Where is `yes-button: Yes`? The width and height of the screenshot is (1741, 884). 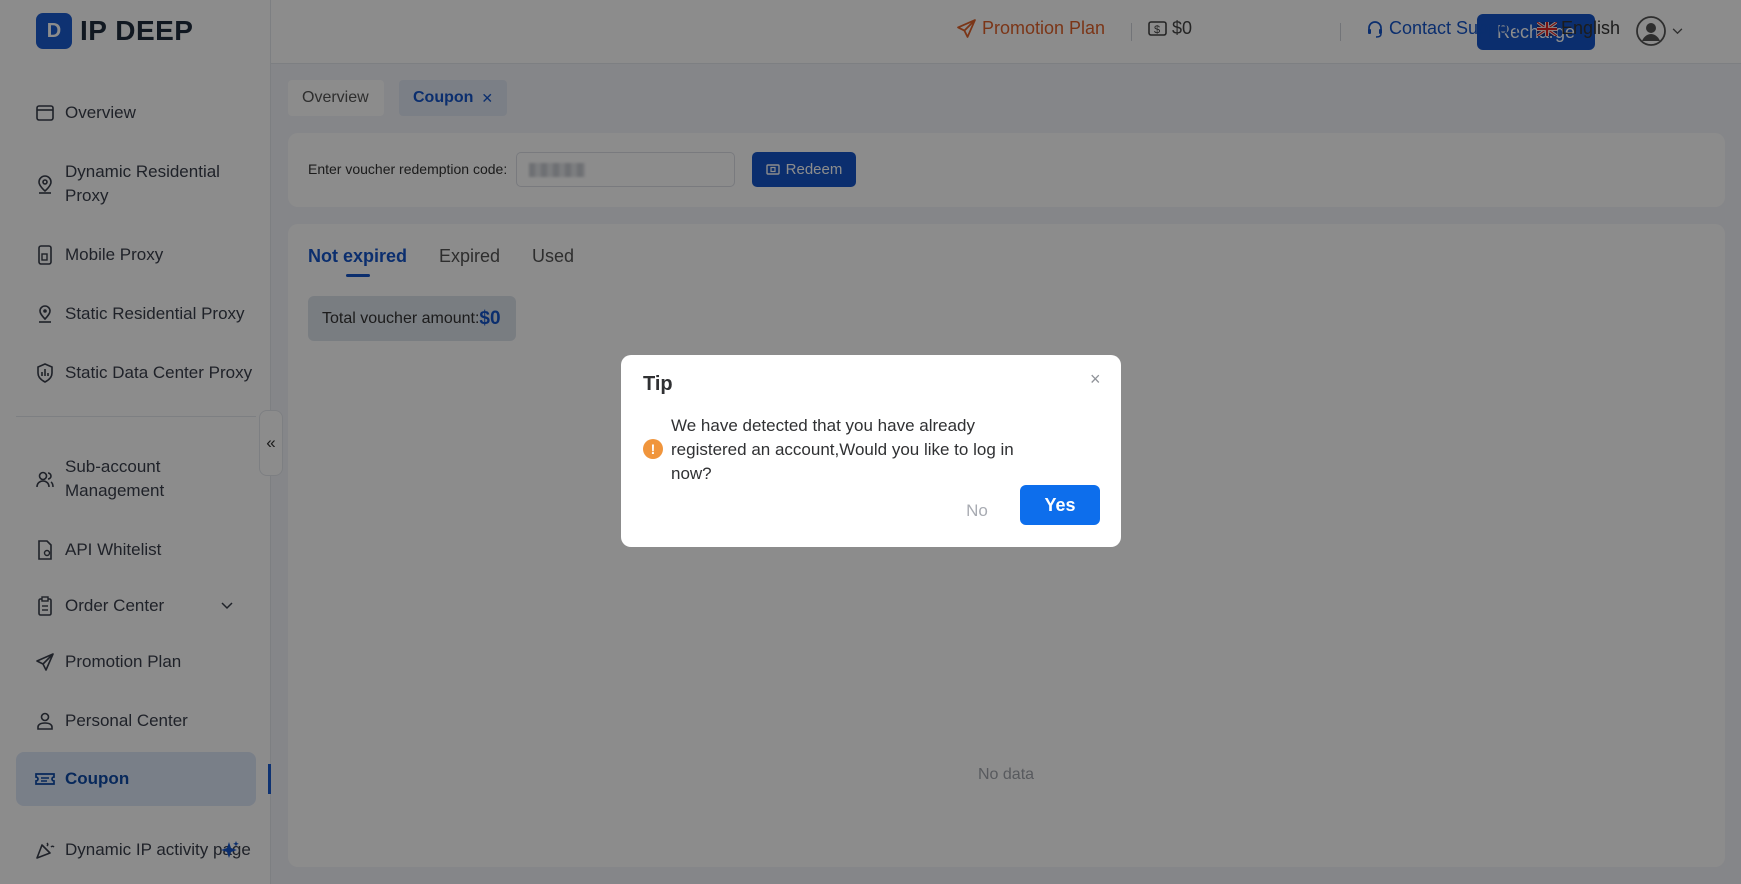
yes-button: Yes is located at coordinates (1060, 505).